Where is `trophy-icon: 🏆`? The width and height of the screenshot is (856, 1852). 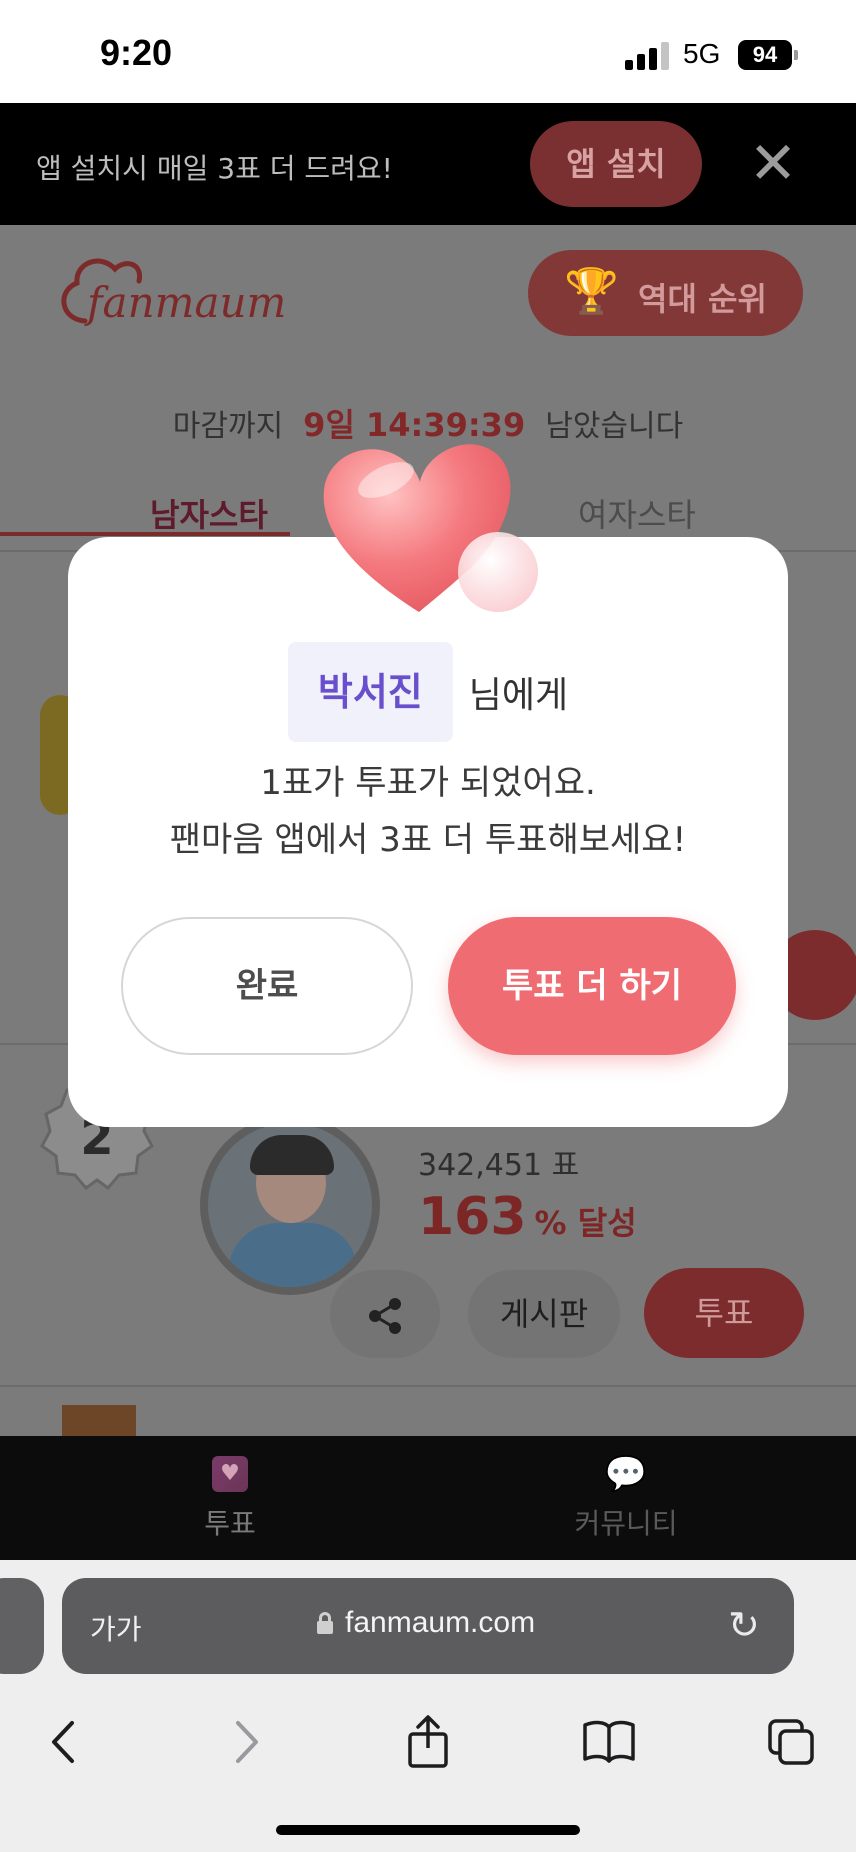 trophy-icon: 🏆 is located at coordinates (591, 291).